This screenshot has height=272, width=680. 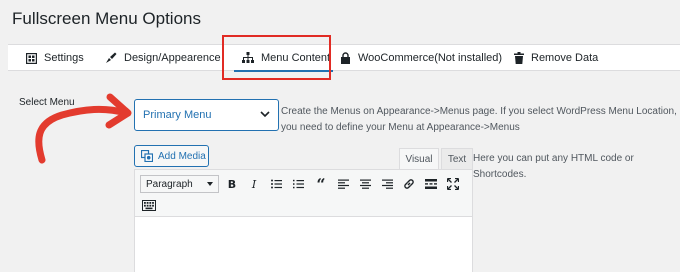 What do you see at coordinates (365, 184) in the screenshot?
I see `align-center-icon` at bounding box center [365, 184].